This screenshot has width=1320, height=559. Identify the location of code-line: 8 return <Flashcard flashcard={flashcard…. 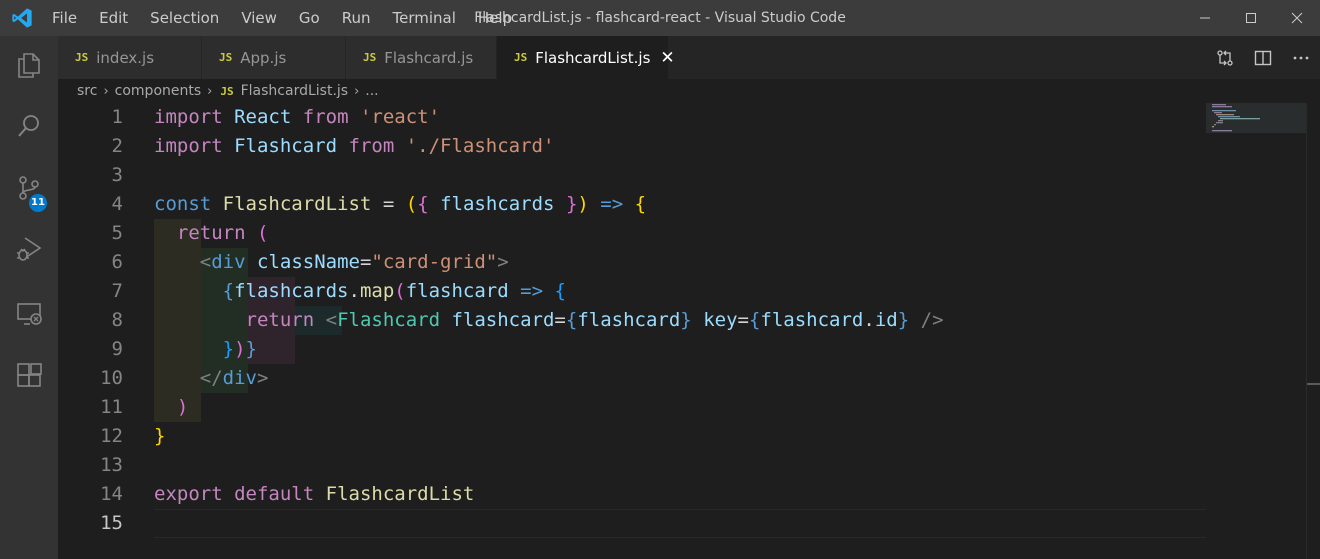
(632, 320).